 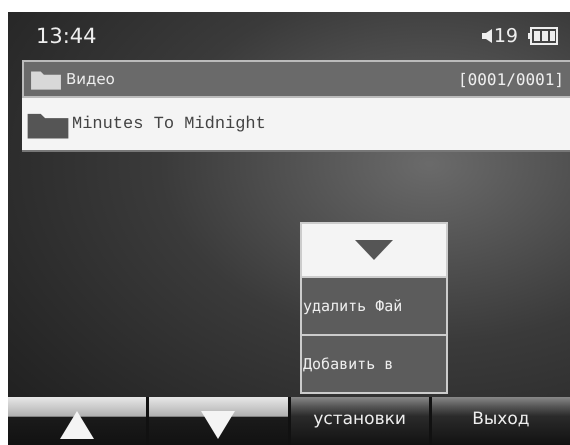 I want to click on menu-item: удалить Фай, so click(x=374, y=305).